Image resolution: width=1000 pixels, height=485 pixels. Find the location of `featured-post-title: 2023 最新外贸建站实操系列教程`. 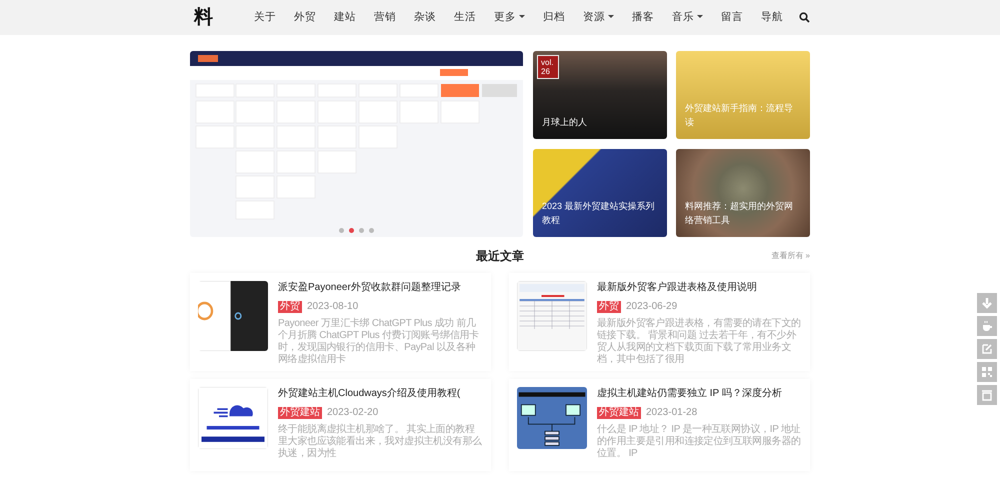

featured-post-title: 2023 最新外贸建站实操系列教程 is located at coordinates (599, 213).